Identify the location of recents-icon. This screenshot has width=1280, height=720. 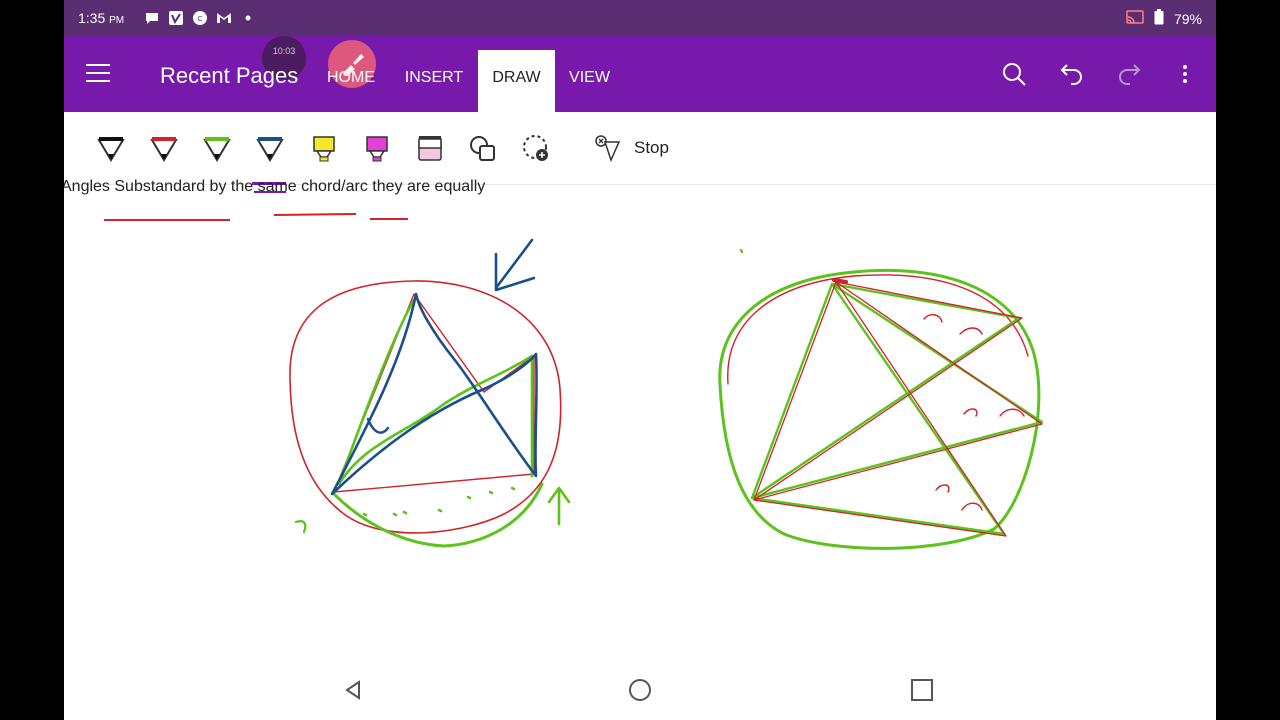
(922, 690).